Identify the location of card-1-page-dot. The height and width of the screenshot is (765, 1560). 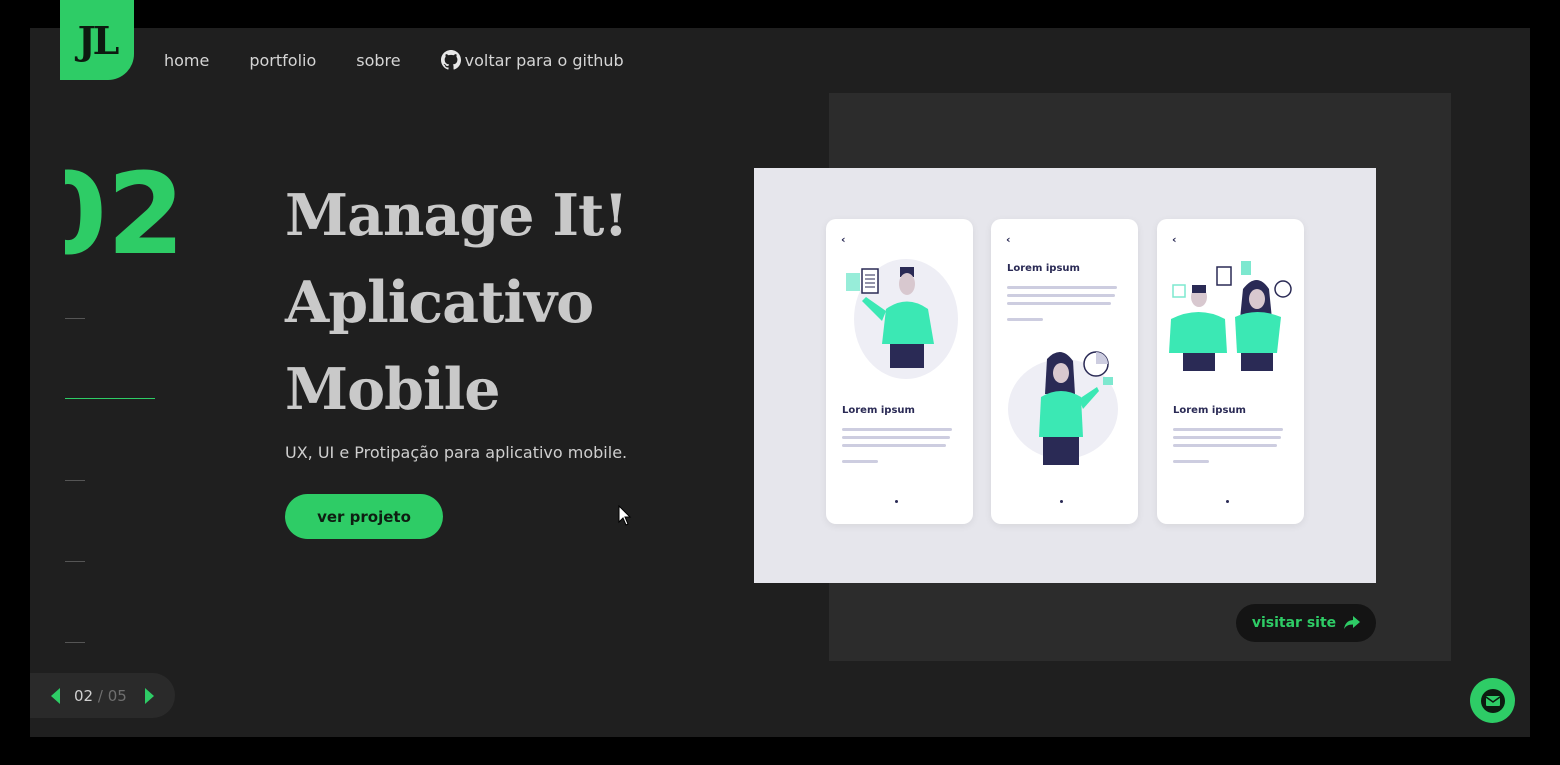
(896, 501).